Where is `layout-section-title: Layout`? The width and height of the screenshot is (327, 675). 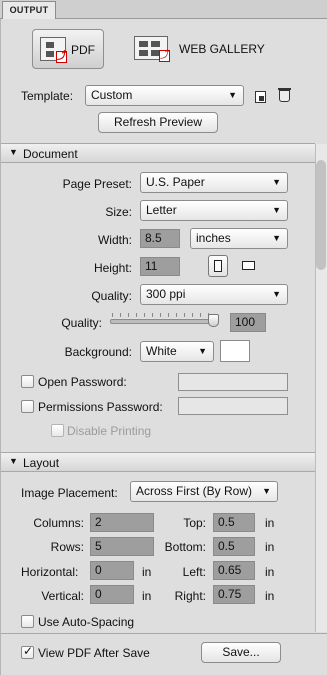 layout-section-title: Layout is located at coordinates (41, 463).